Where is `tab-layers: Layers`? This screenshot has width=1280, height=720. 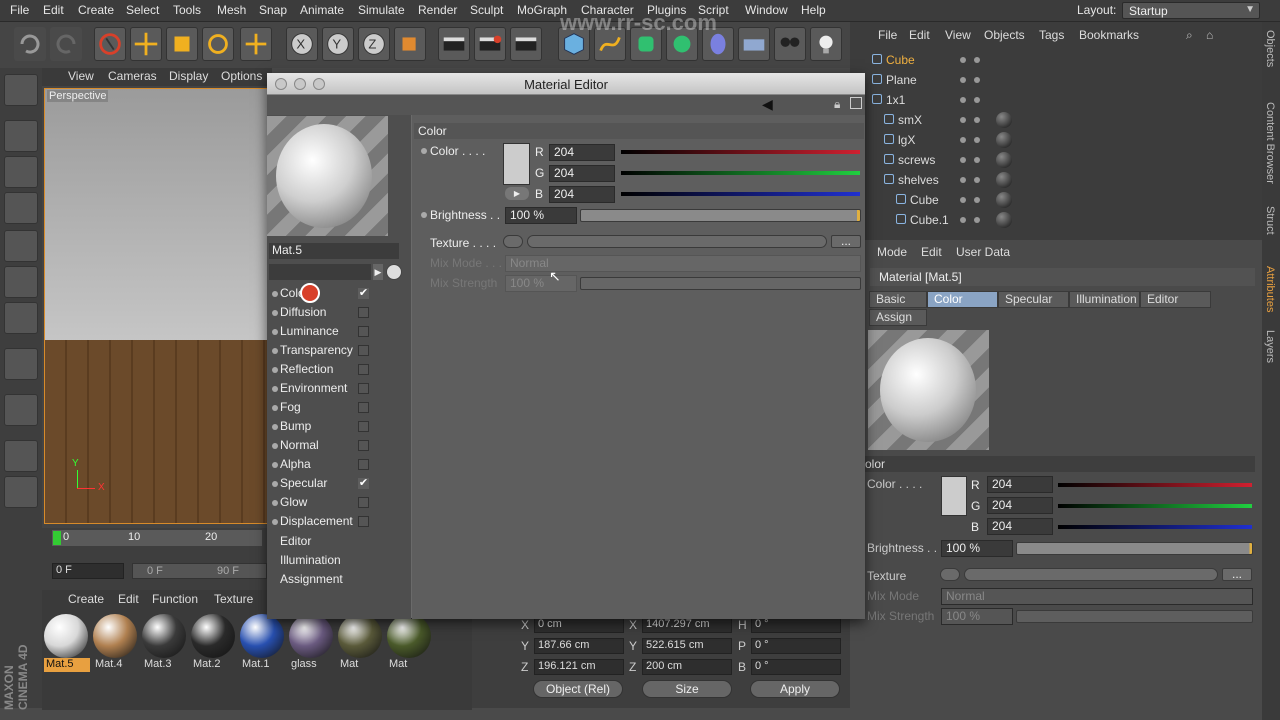
tab-layers: Layers is located at coordinates (1270, 346).